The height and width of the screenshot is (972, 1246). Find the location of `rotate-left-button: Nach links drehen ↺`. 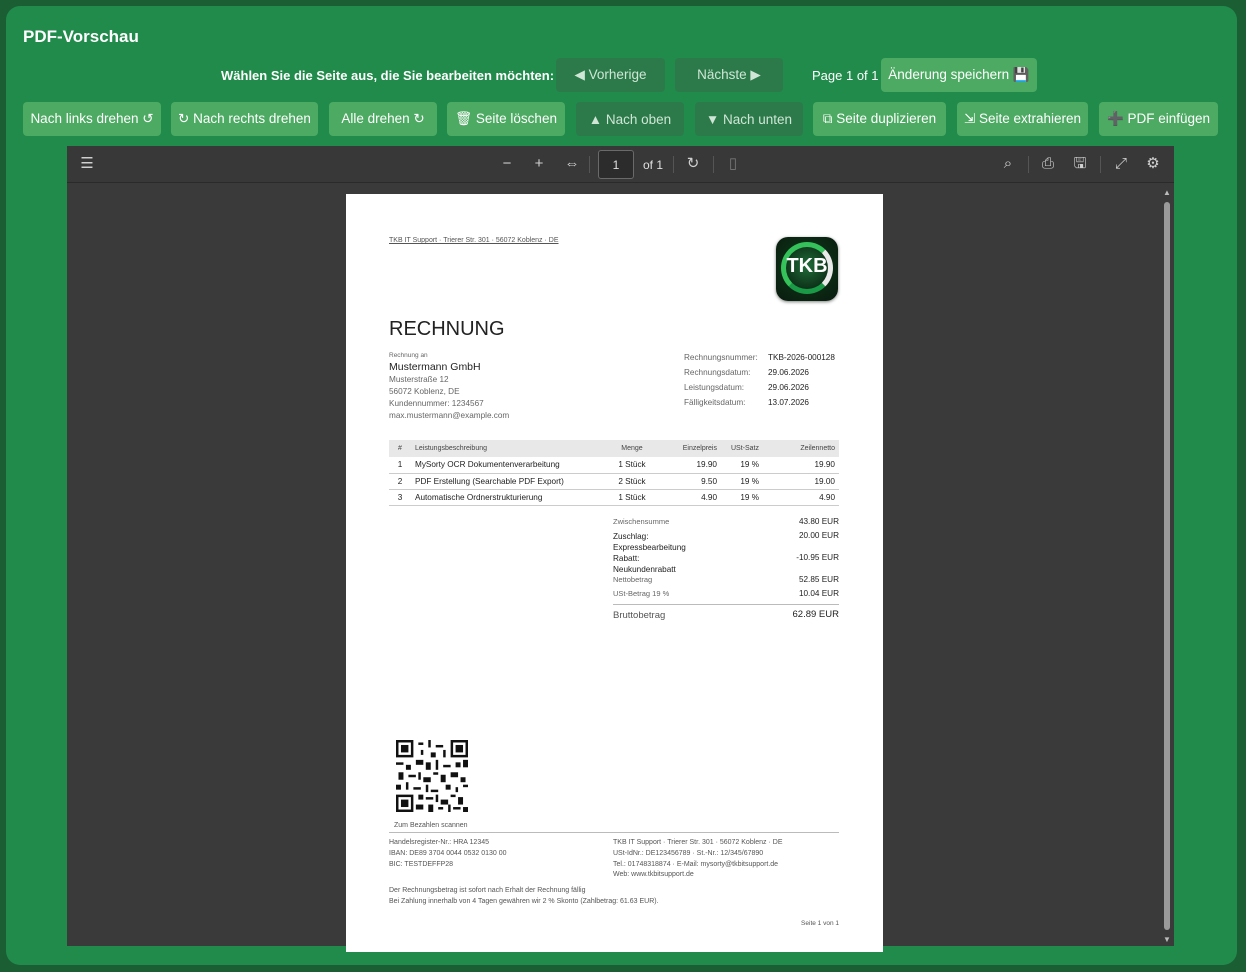

rotate-left-button: Nach links drehen ↺ is located at coordinates (92, 119).